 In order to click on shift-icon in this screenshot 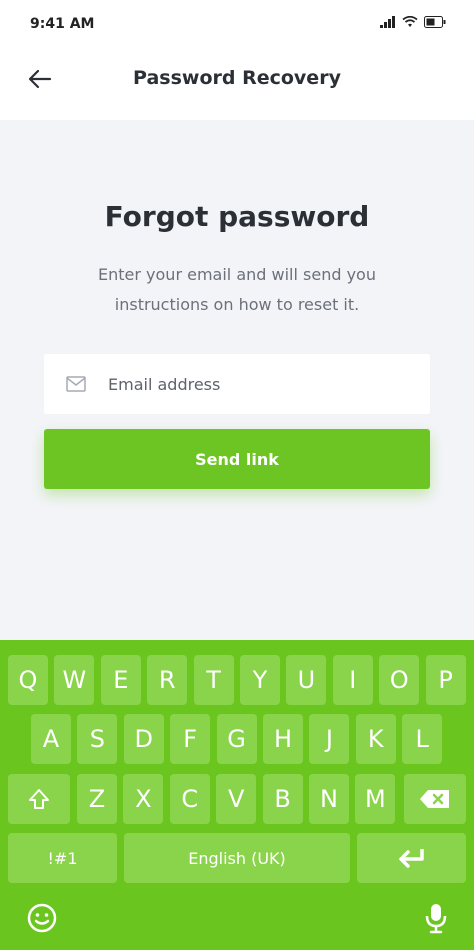, I will do `click(39, 799)`.